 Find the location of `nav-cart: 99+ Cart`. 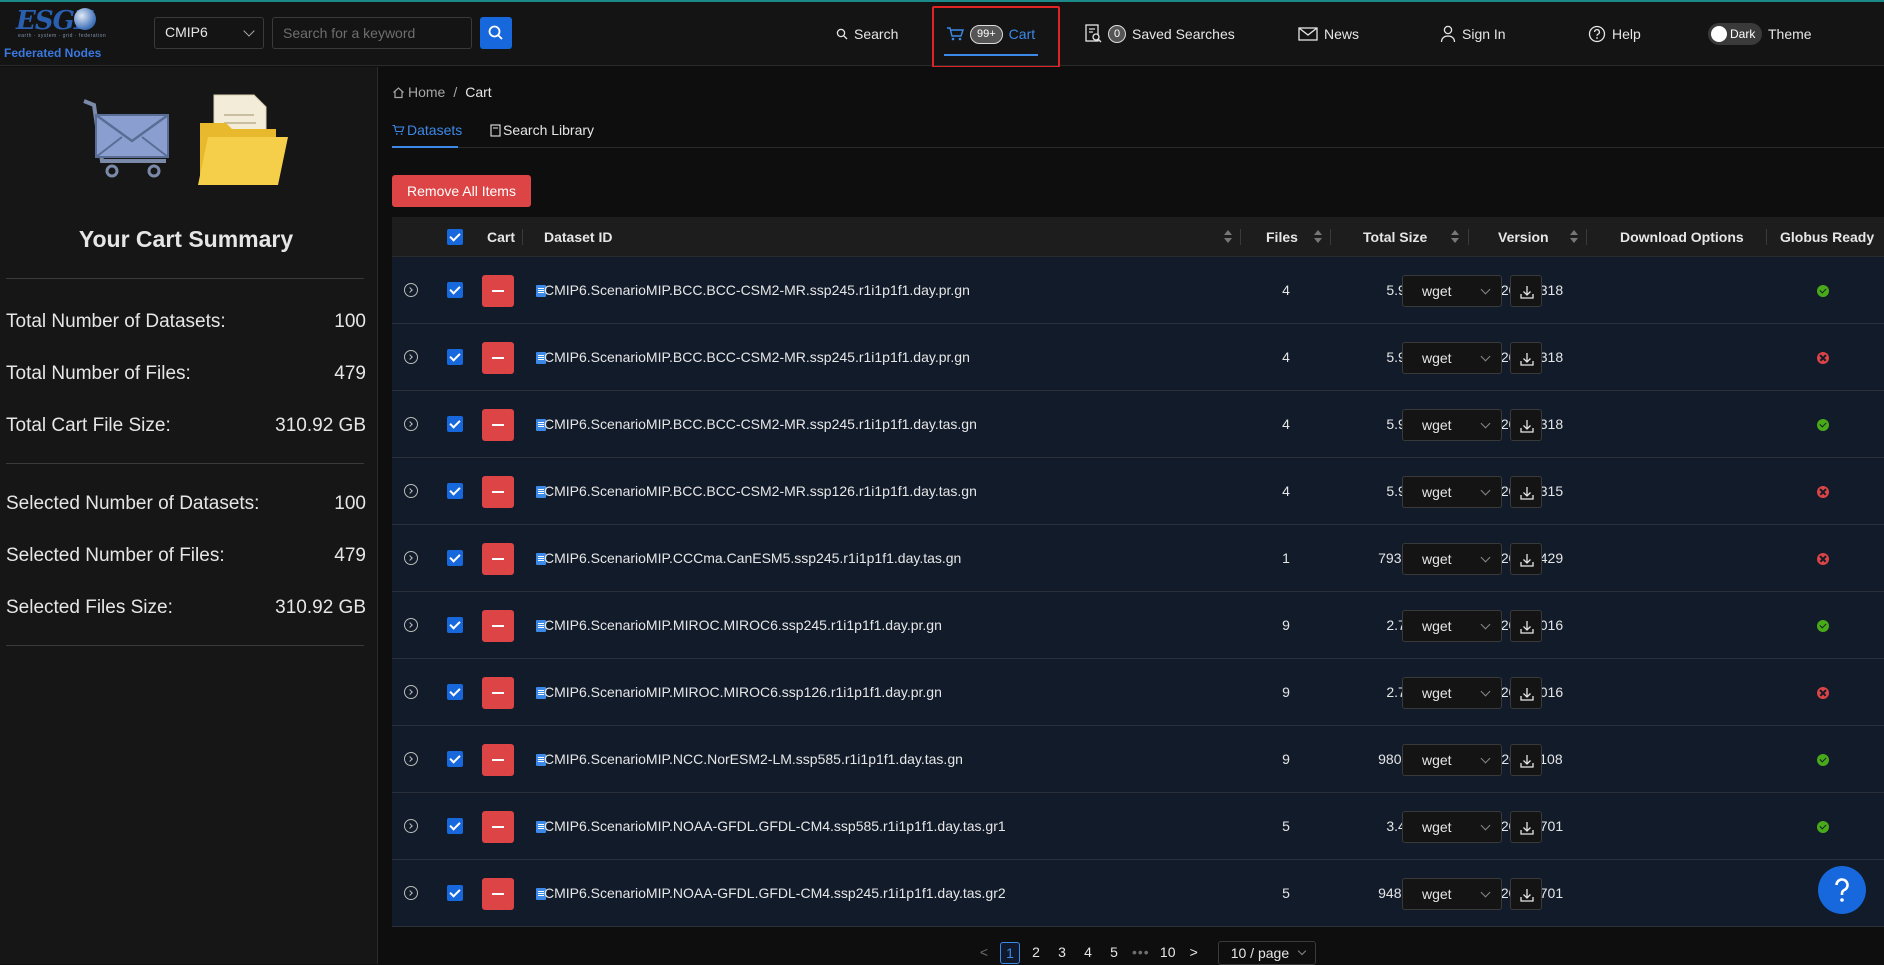

nav-cart: 99+ Cart is located at coordinates (990, 34).